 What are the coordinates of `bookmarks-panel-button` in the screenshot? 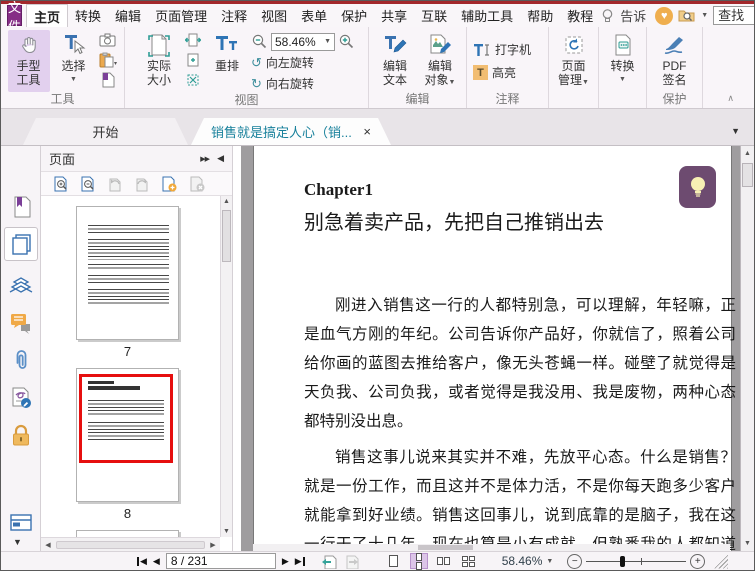 It's located at (21, 207).